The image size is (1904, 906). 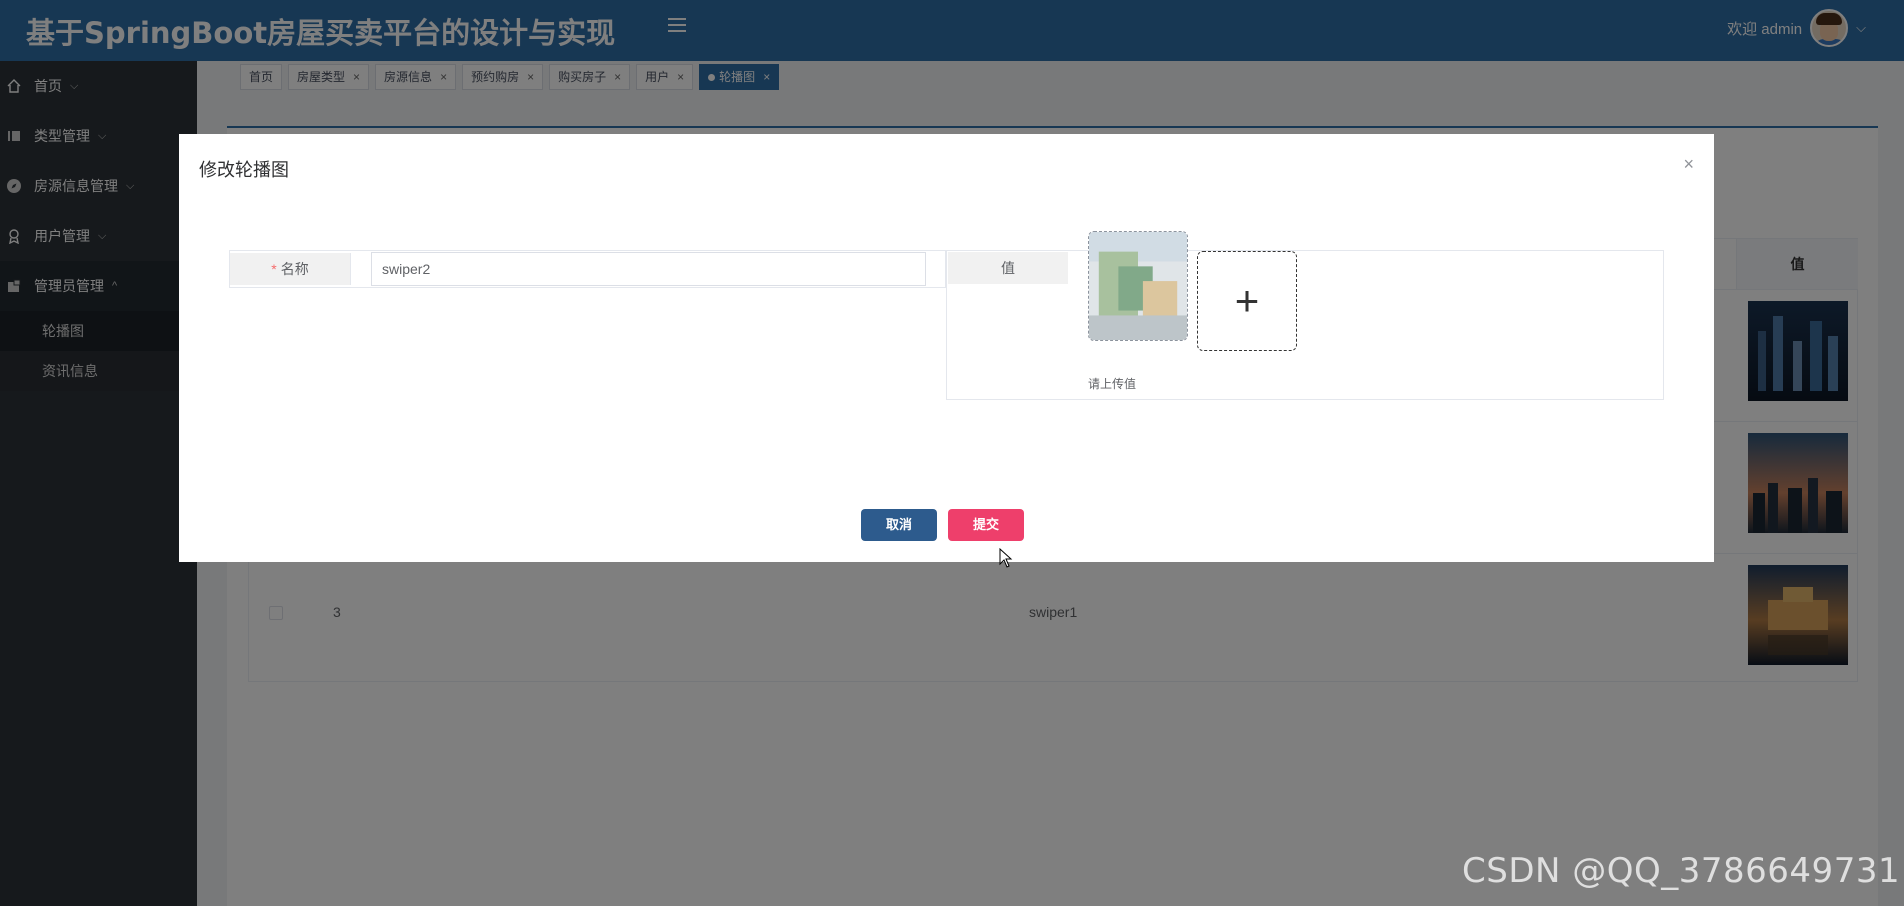 I want to click on submit-button: 提交, so click(x=986, y=525).